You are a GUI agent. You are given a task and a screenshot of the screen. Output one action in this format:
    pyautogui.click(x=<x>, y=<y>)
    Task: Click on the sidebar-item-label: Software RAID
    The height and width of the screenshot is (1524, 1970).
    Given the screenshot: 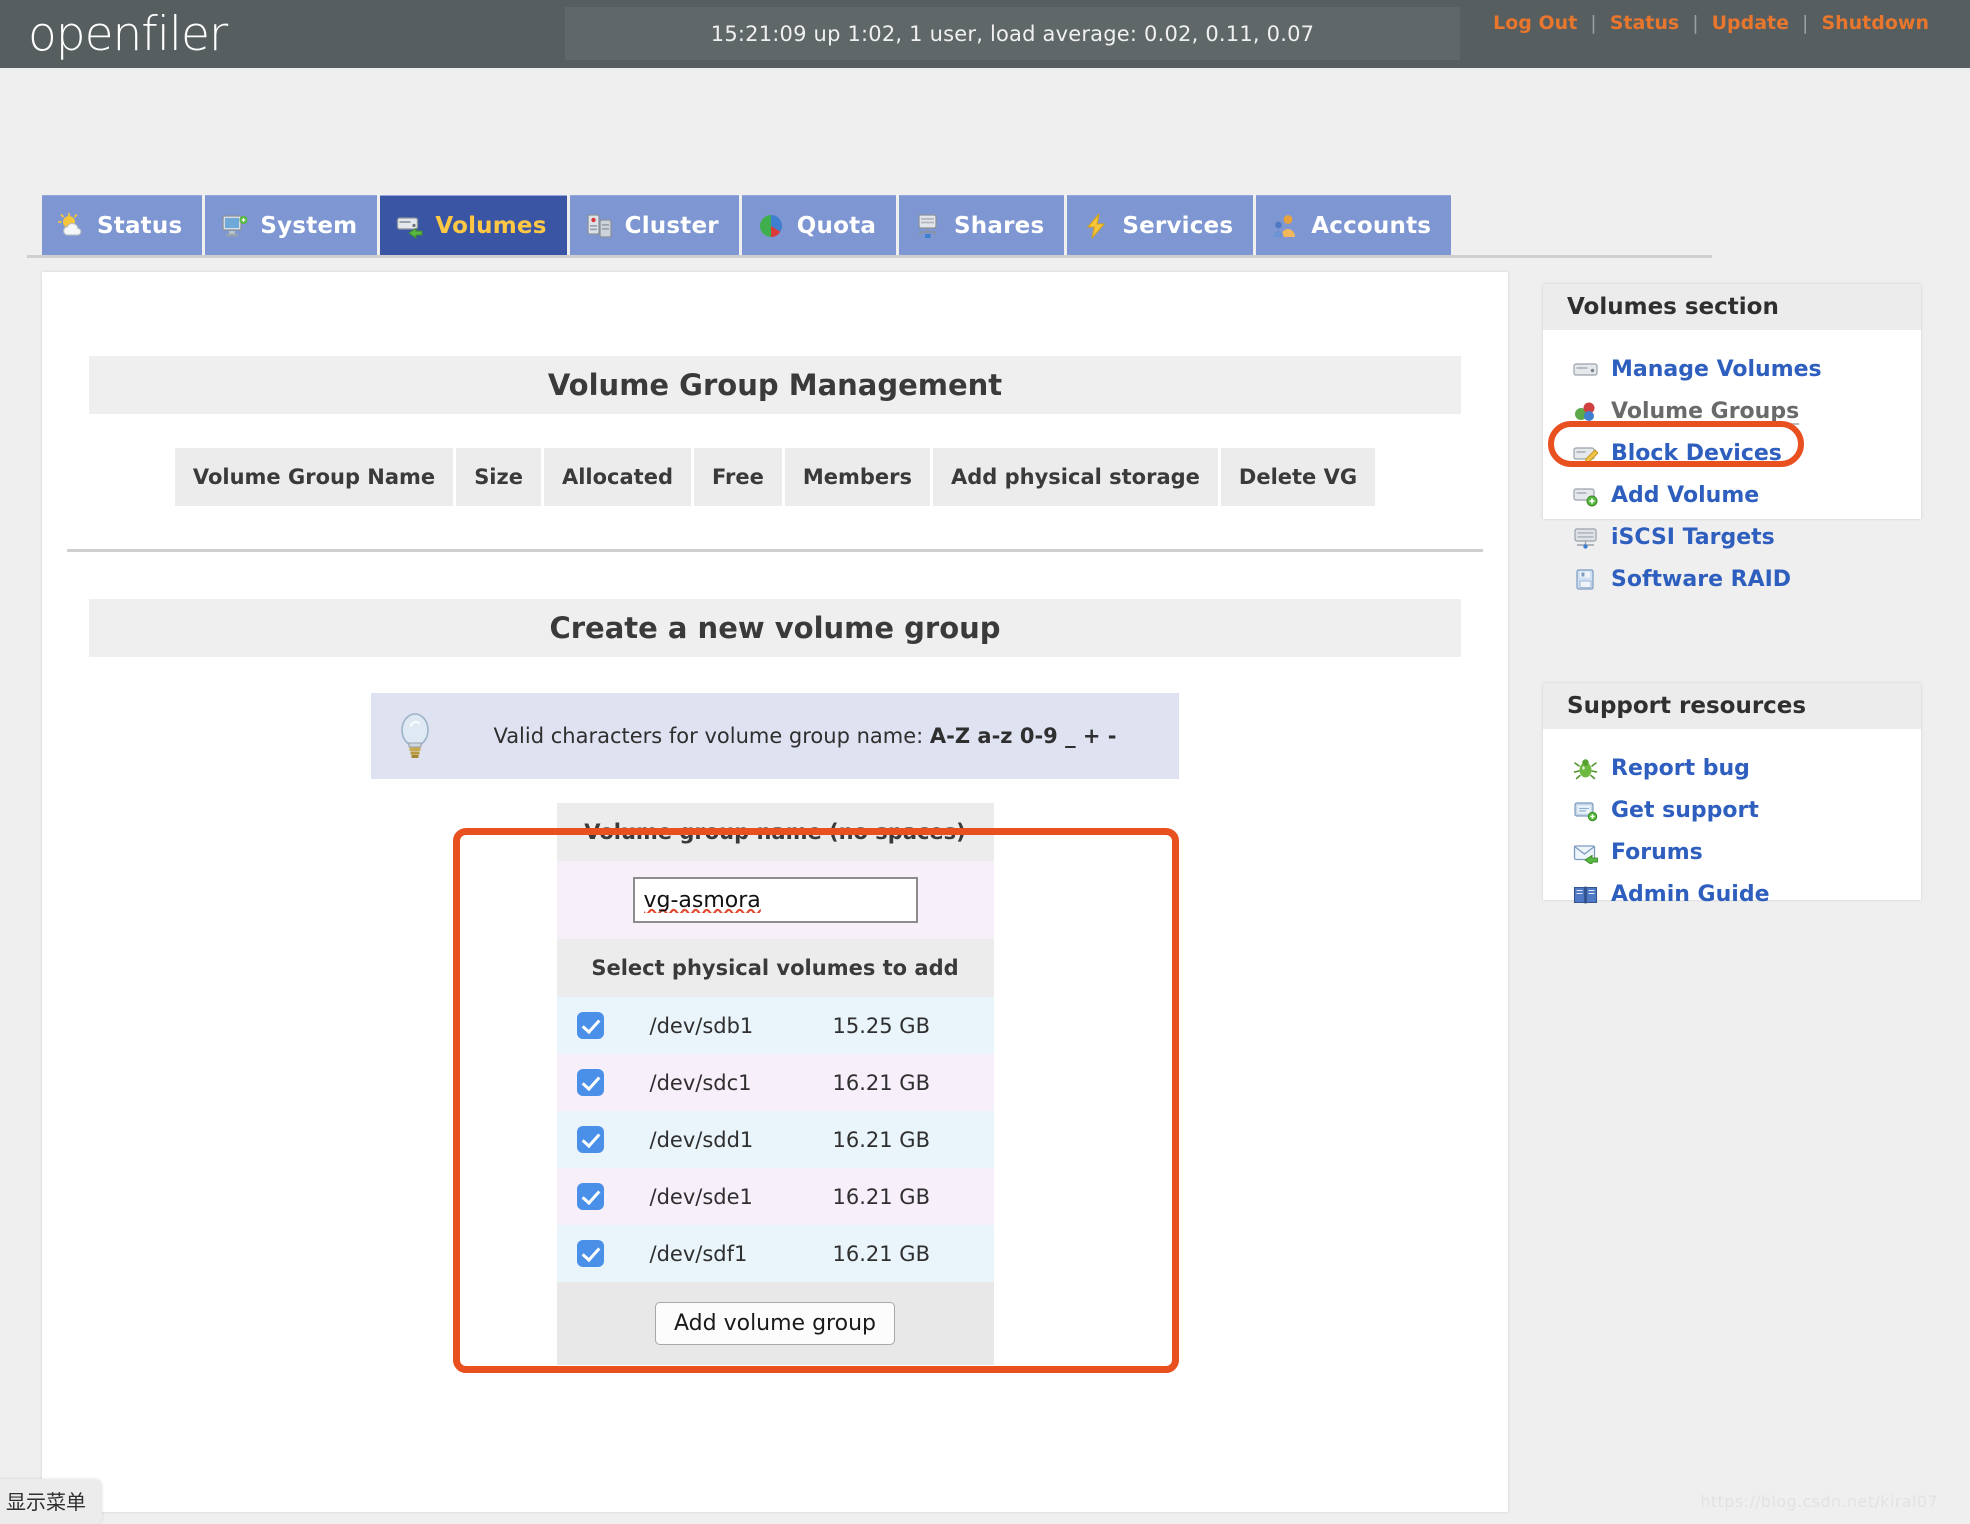 What is the action you would take?
    pyautogui.click(x=1701, y=579)
    